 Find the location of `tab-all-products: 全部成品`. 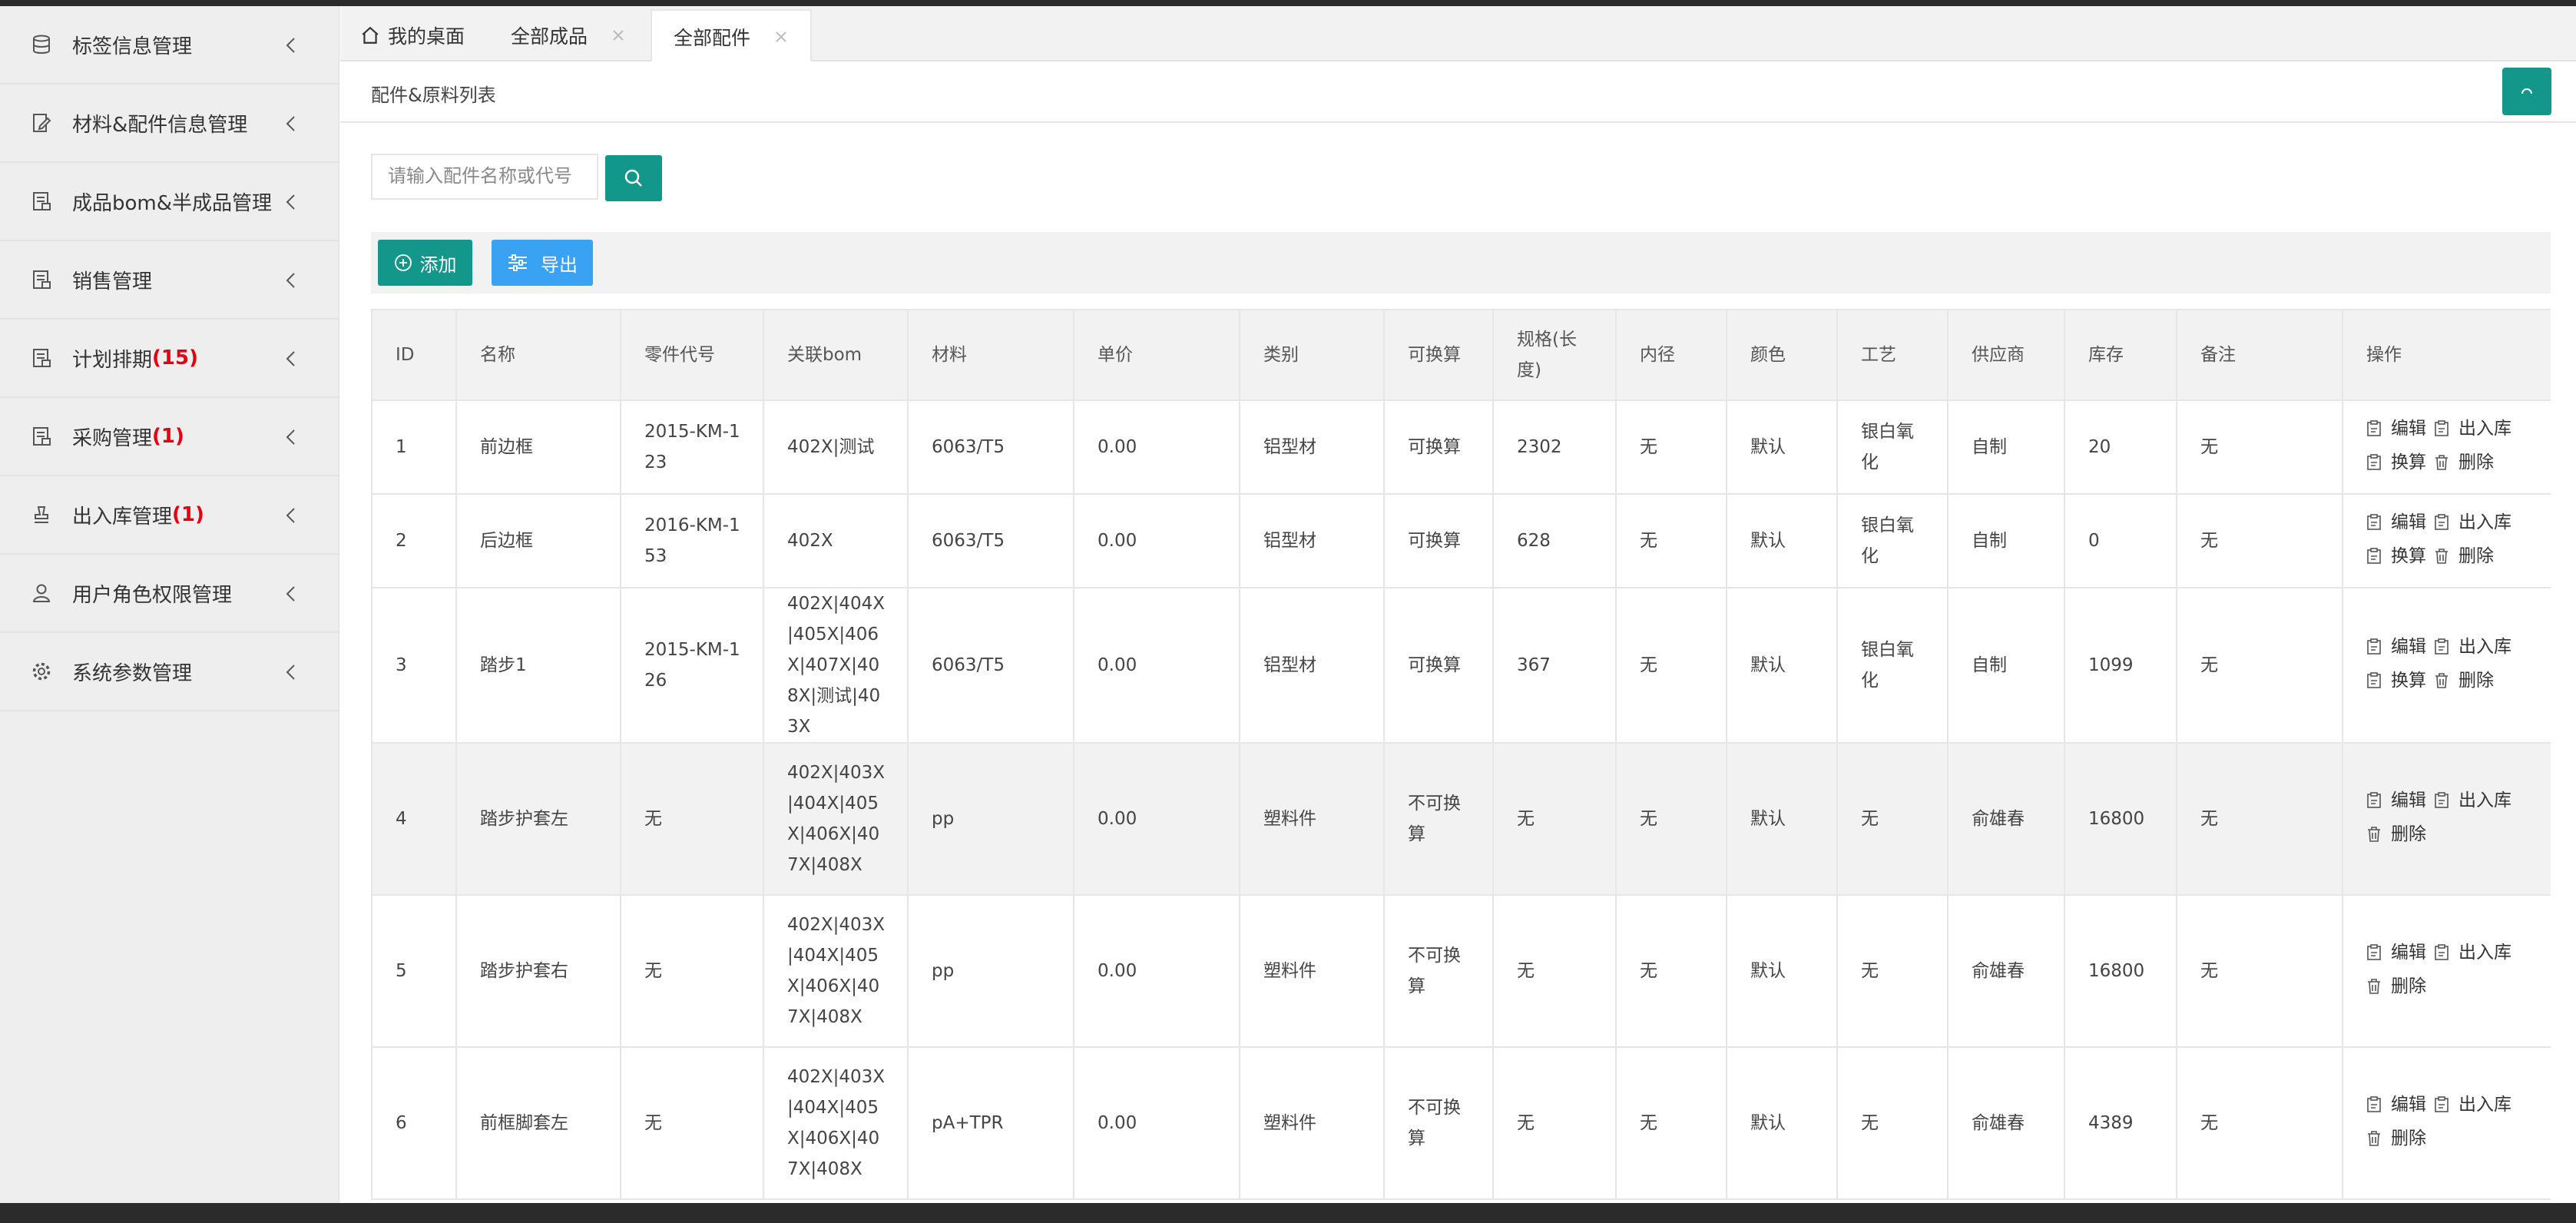

tab-all-products: 全部成品 is located at coordinates (568, 35).